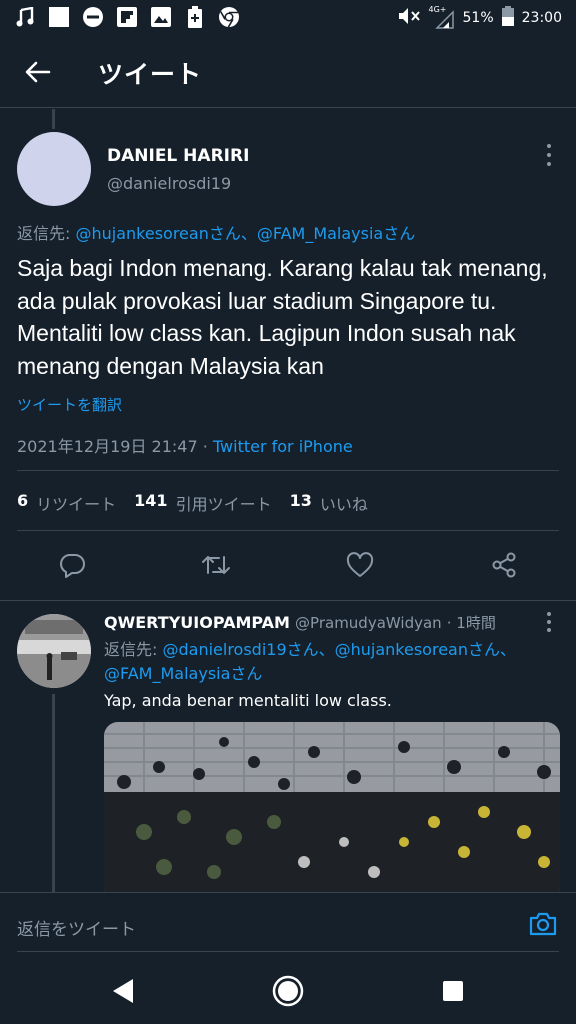 This screenshot has height=1024, width=576. I want to click on author-name: DANIEL HARIRI, so click(178, 156).